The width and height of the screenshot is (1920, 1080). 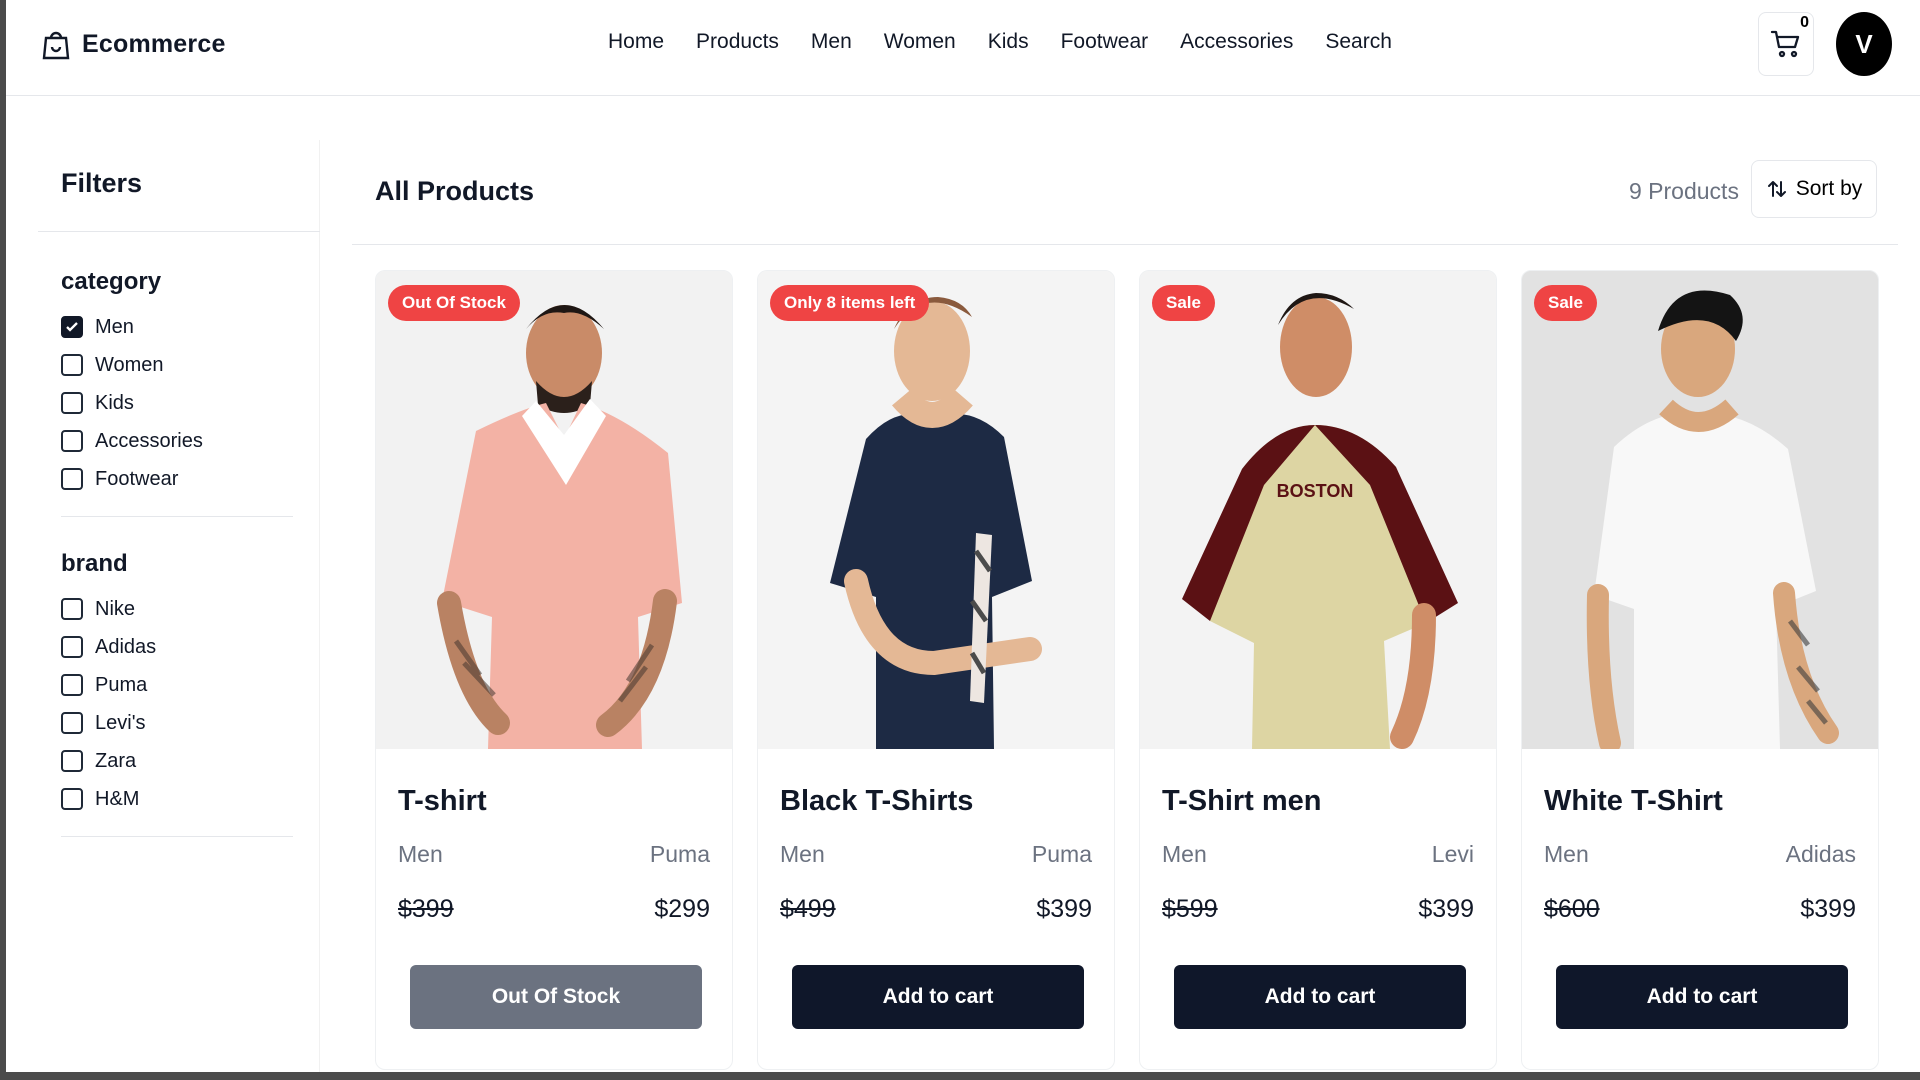 I want to click on cart-button: 0, so click(x=1786, y=44).